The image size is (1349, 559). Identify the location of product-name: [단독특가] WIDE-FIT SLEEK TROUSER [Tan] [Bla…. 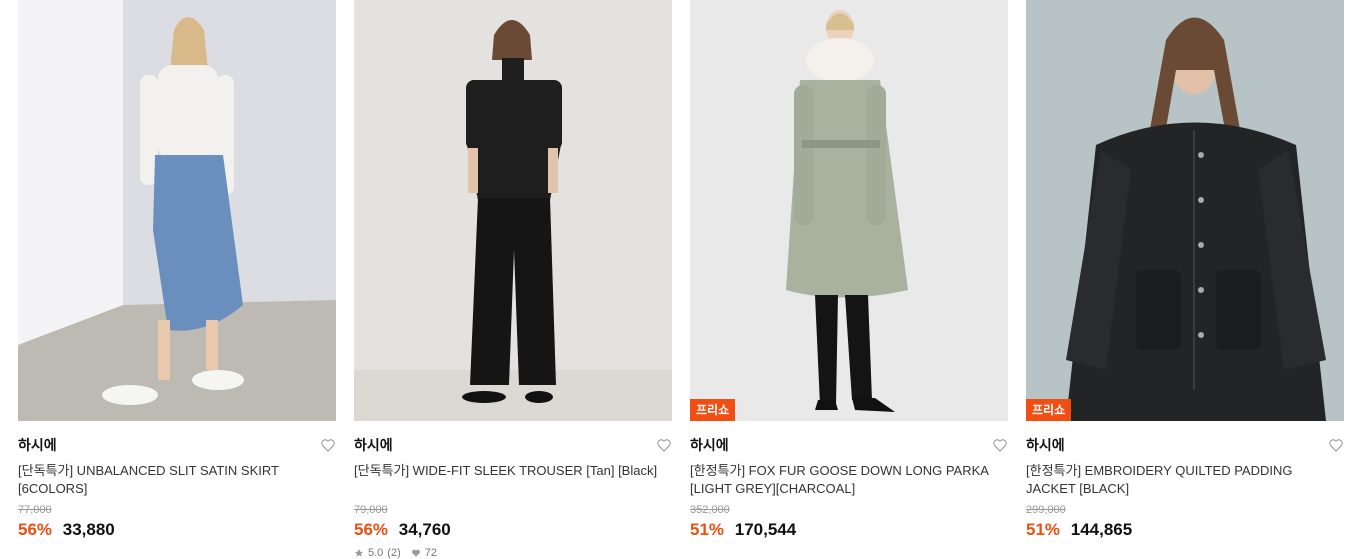
(513, 480).